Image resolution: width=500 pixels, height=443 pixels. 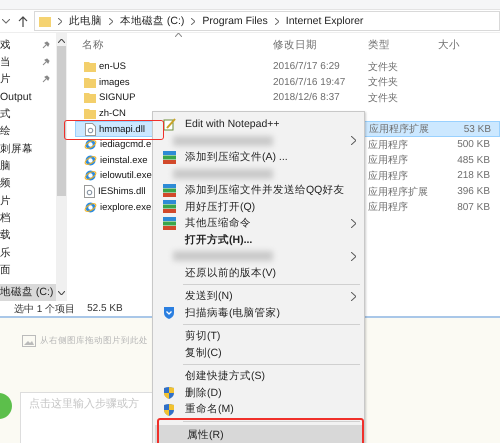 What do you see at coordinates (117, 98) in the screenshot?
I see `file-name: SIGNUP` at bounding box center [117, 98].